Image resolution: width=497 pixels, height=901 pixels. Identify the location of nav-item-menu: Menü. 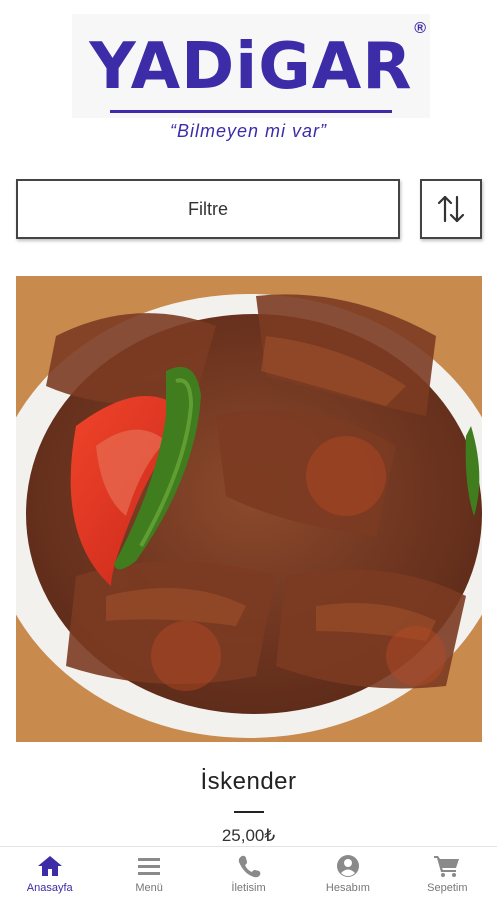
(148, 874).